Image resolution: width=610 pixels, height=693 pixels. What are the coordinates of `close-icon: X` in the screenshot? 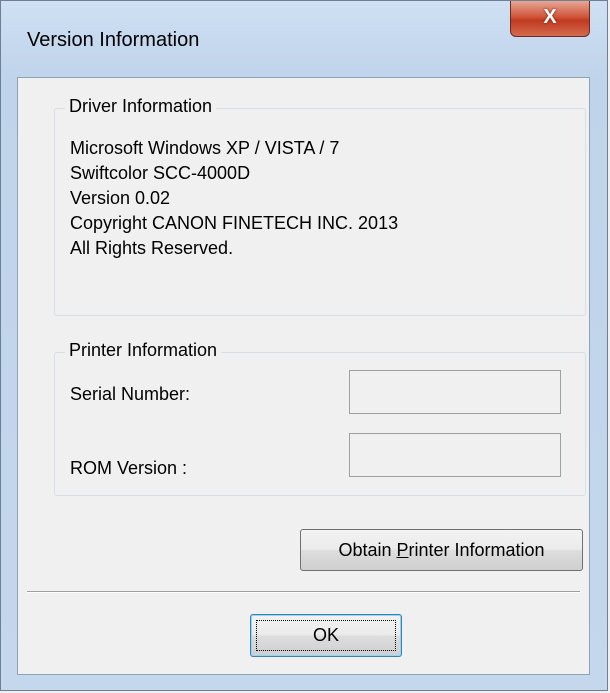 It's located at (550, 17).